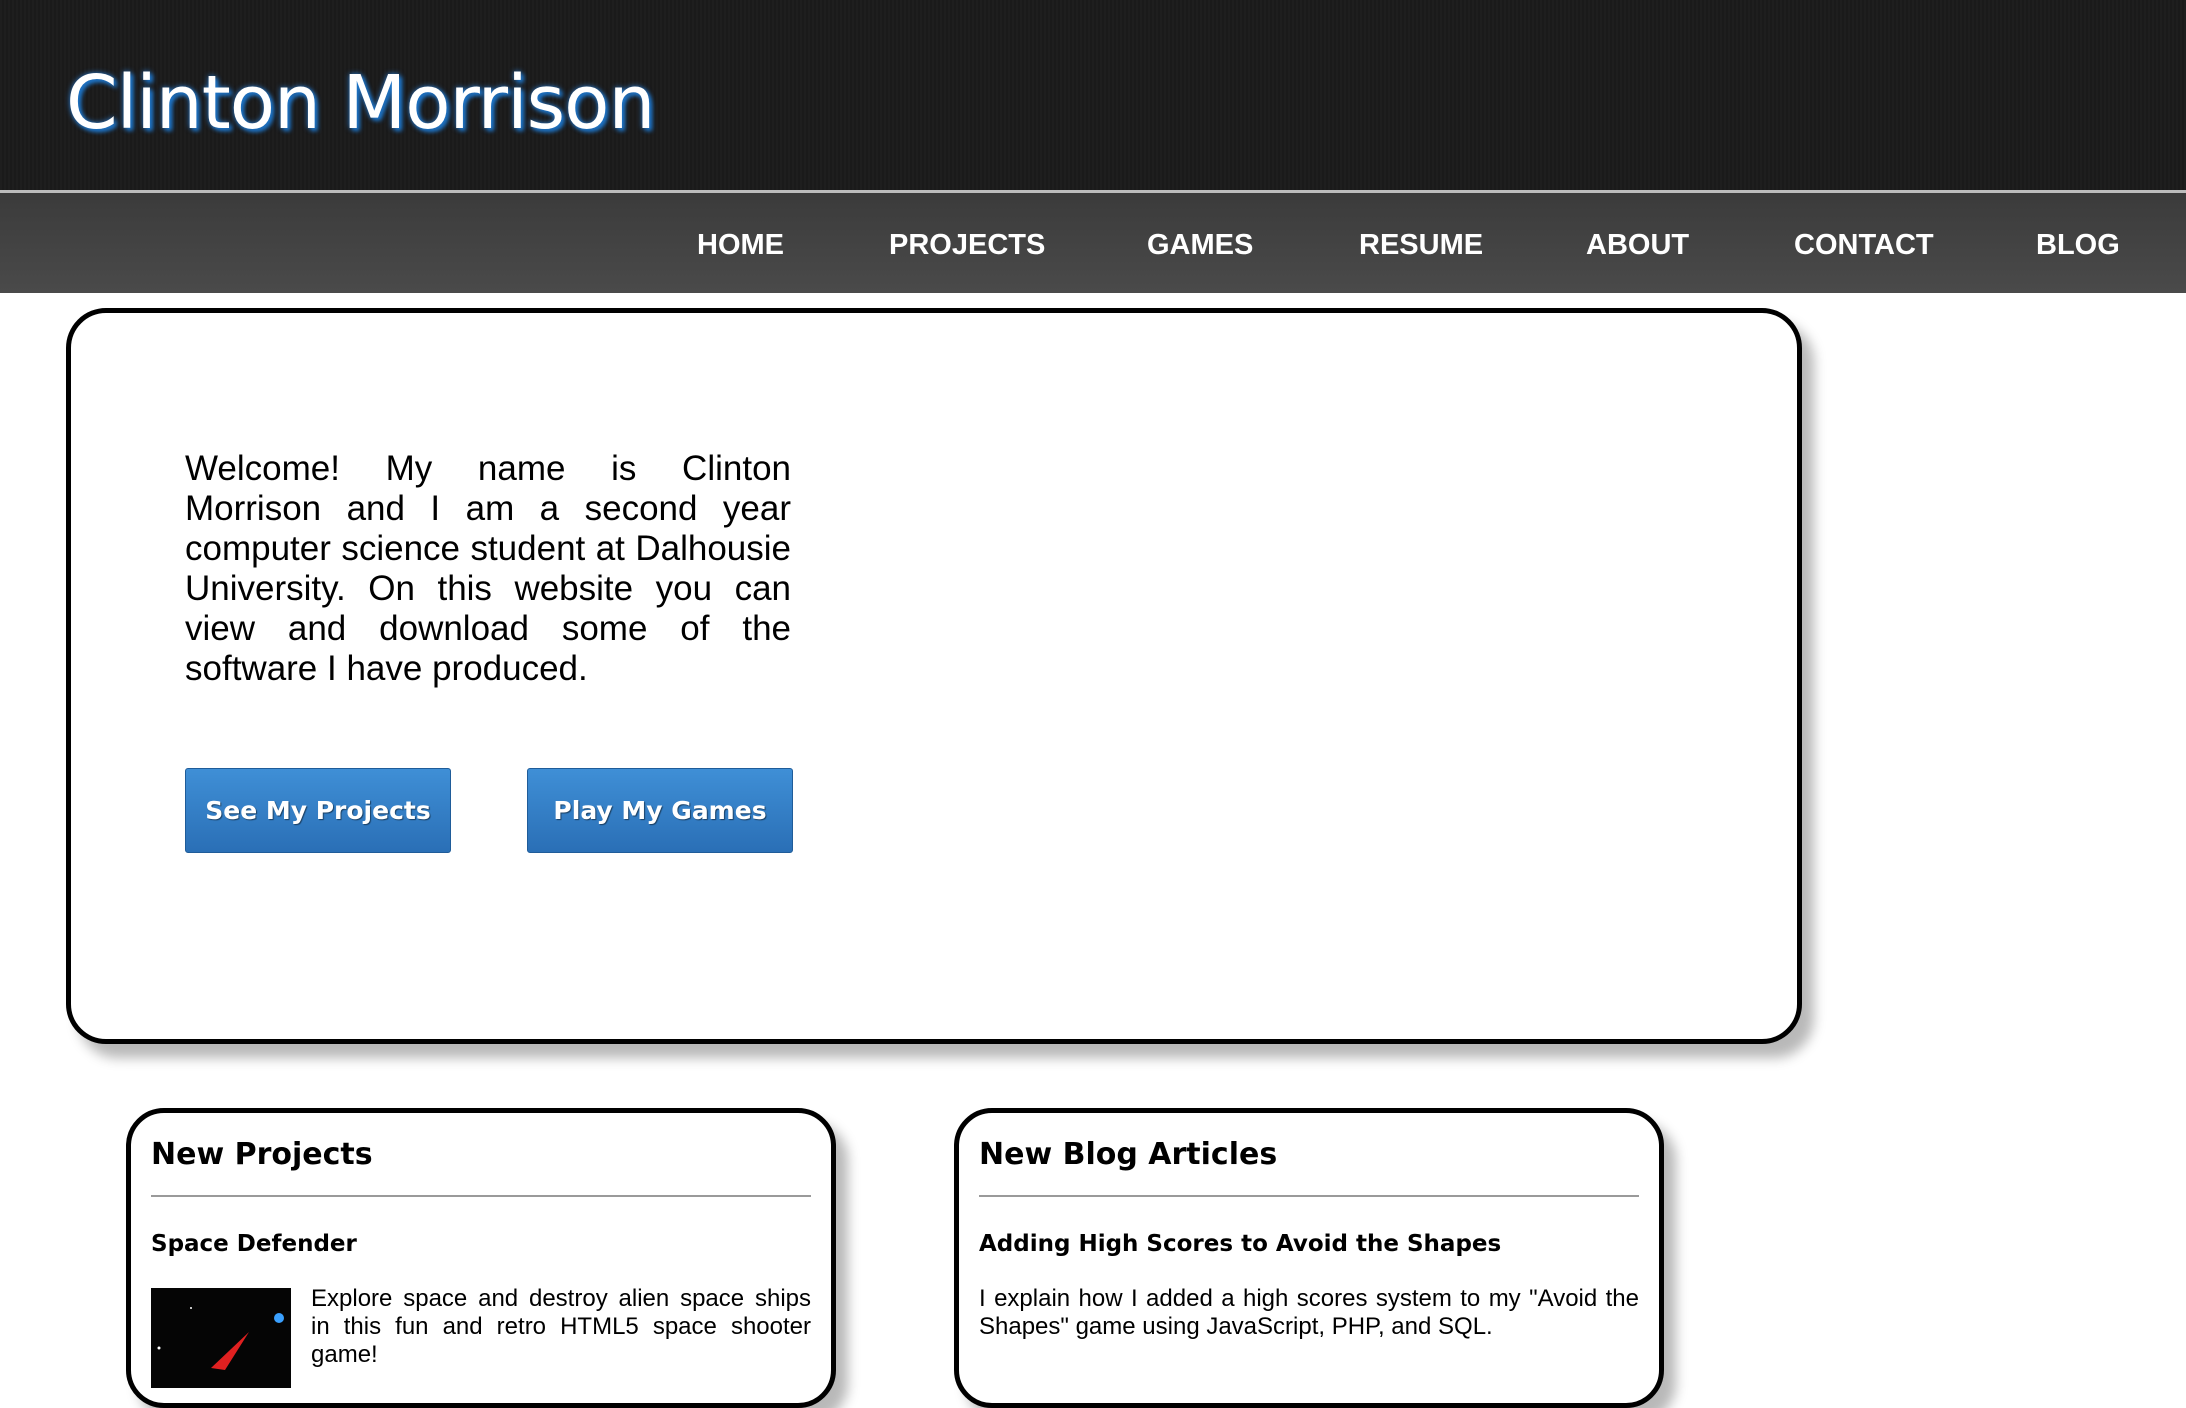  What do you see at coordinates (1864, 245) in the screenshot?
I see `nav-item-contact: CONTACT` at bounding box center [1864, 245].